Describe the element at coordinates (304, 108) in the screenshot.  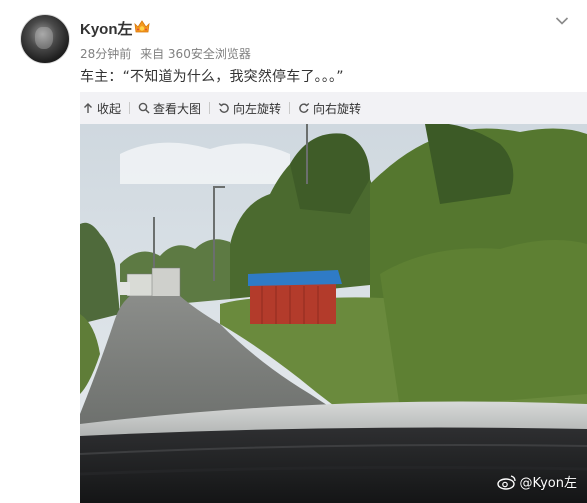
I see `rotate-right-icon` at that location.